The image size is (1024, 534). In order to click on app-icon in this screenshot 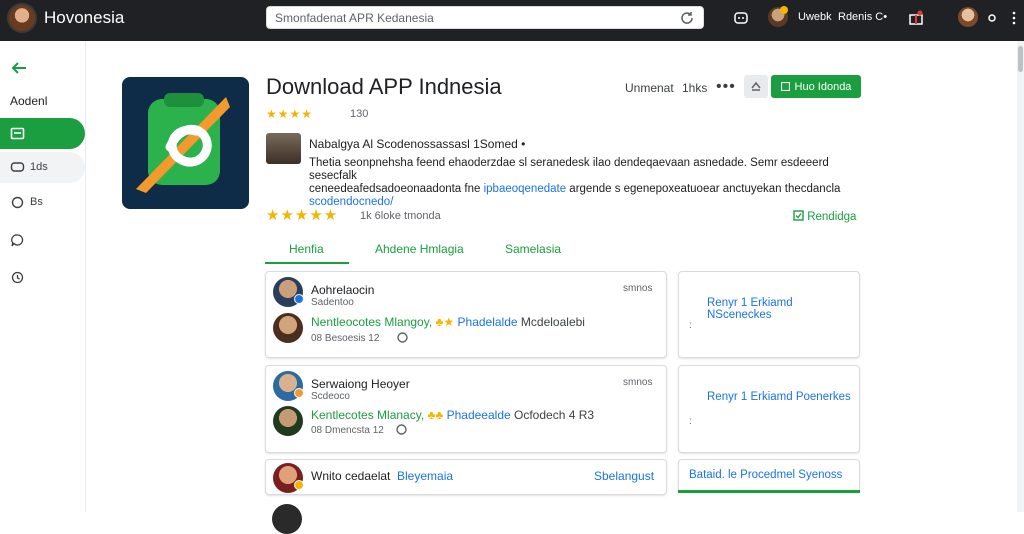, I will do `click(17, 133)`.